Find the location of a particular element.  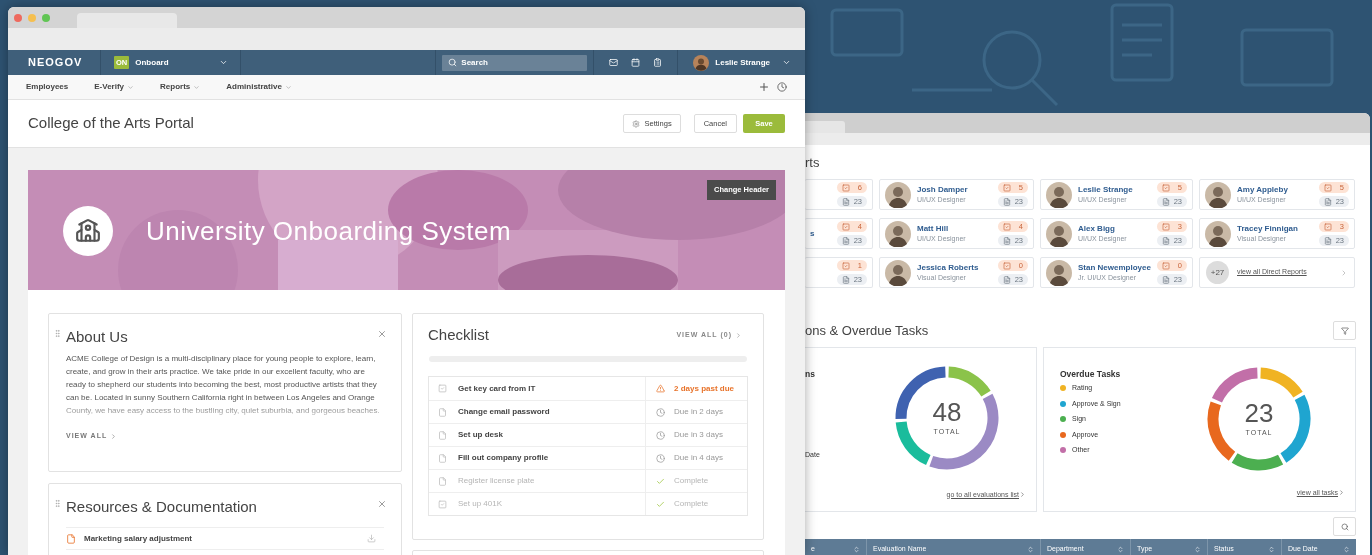

task-row: Fill out company profile Due in 4 days is located at coordinates (588, 457).